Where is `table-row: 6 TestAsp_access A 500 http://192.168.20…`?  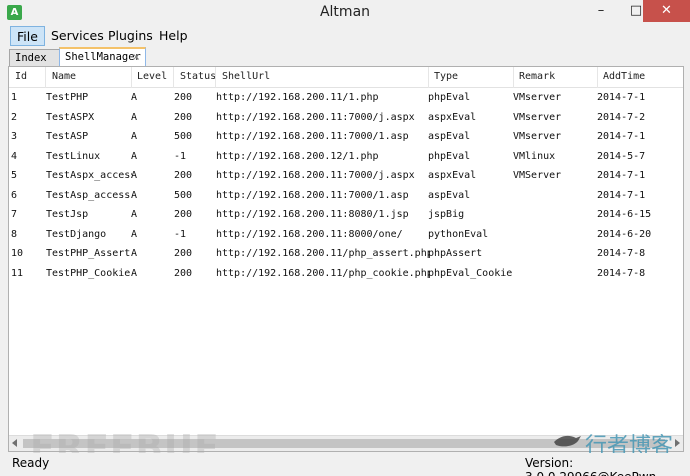 table-row: 6 TestAsp_access A 500 http://192.168.20… is located at coordinates (346, 196).